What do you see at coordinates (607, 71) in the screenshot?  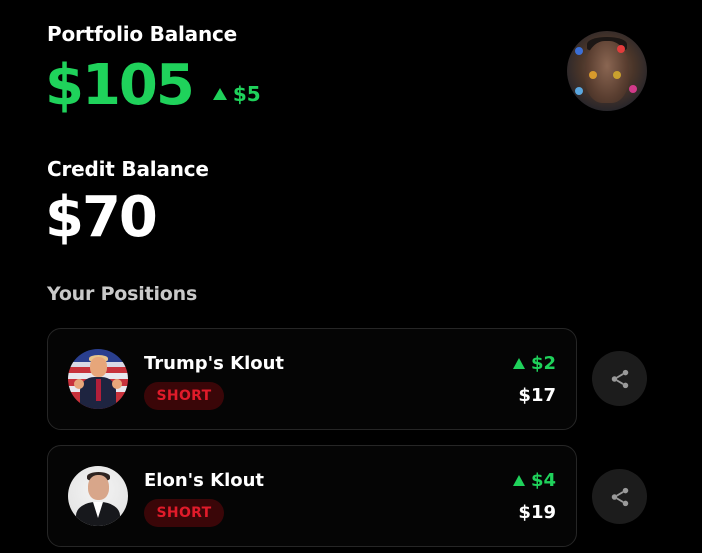 I see `user-avatar` at bounding box center [607, 71].